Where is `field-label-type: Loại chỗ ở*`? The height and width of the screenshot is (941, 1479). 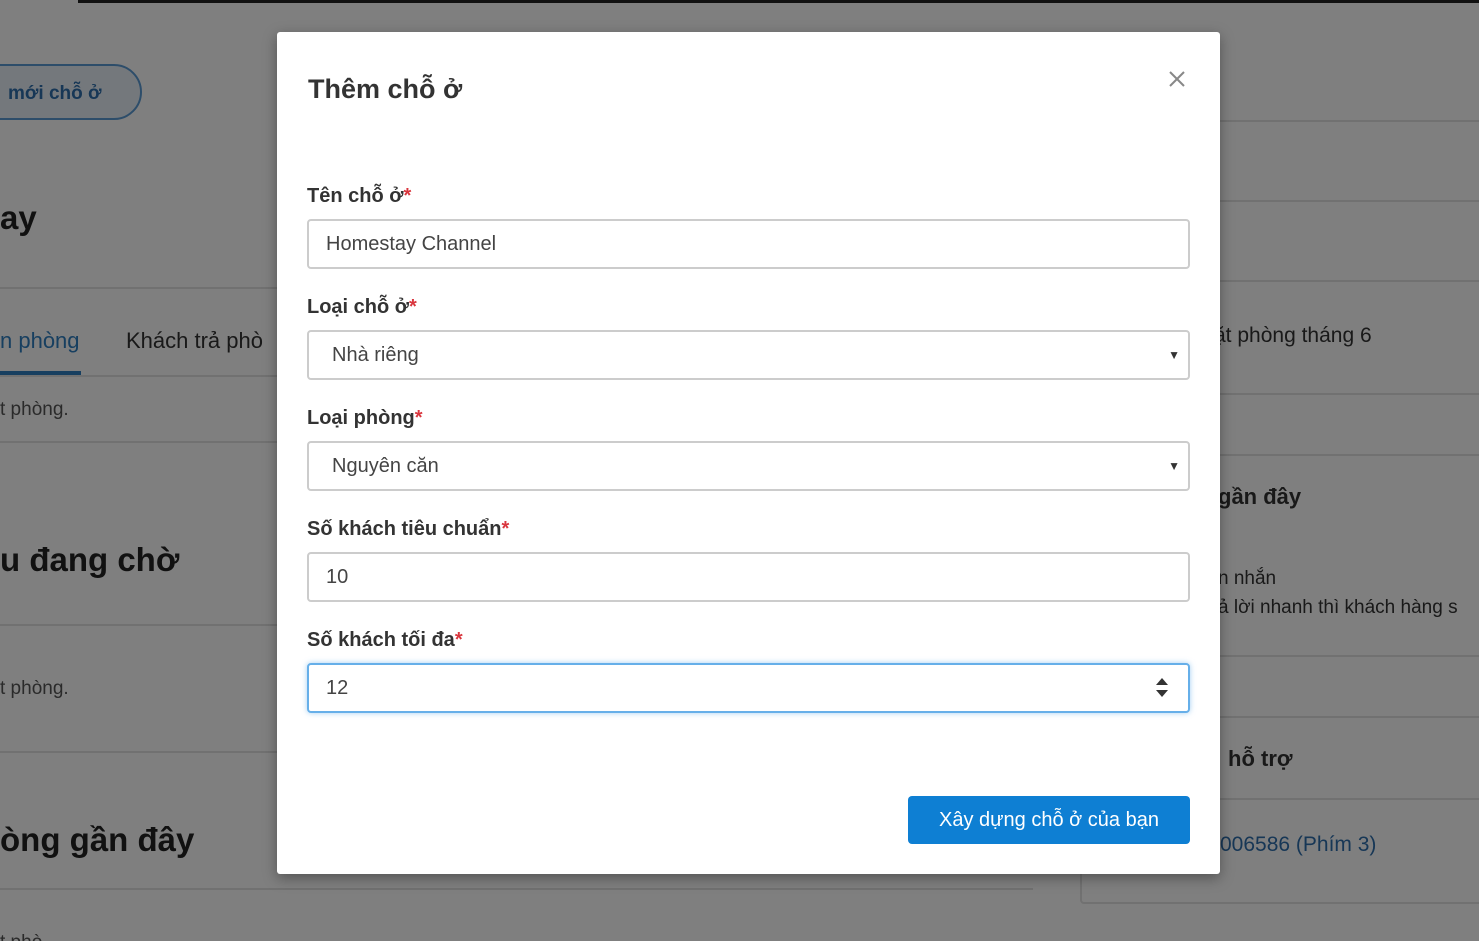
field-label-type: Loại chỗ ở* is located at coordinates (362, 307).